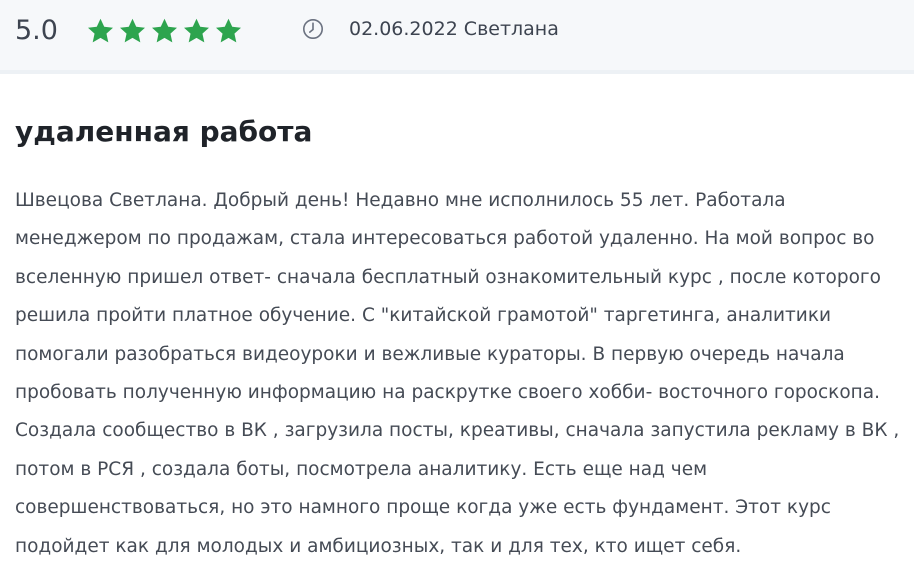 Image resolution: width=914 pixels, height=575 pixels. What do you see at coordinates (403, 29) in the screenshot?
I see `review-date: 02.06.2022` at bounding box center [403, 29].